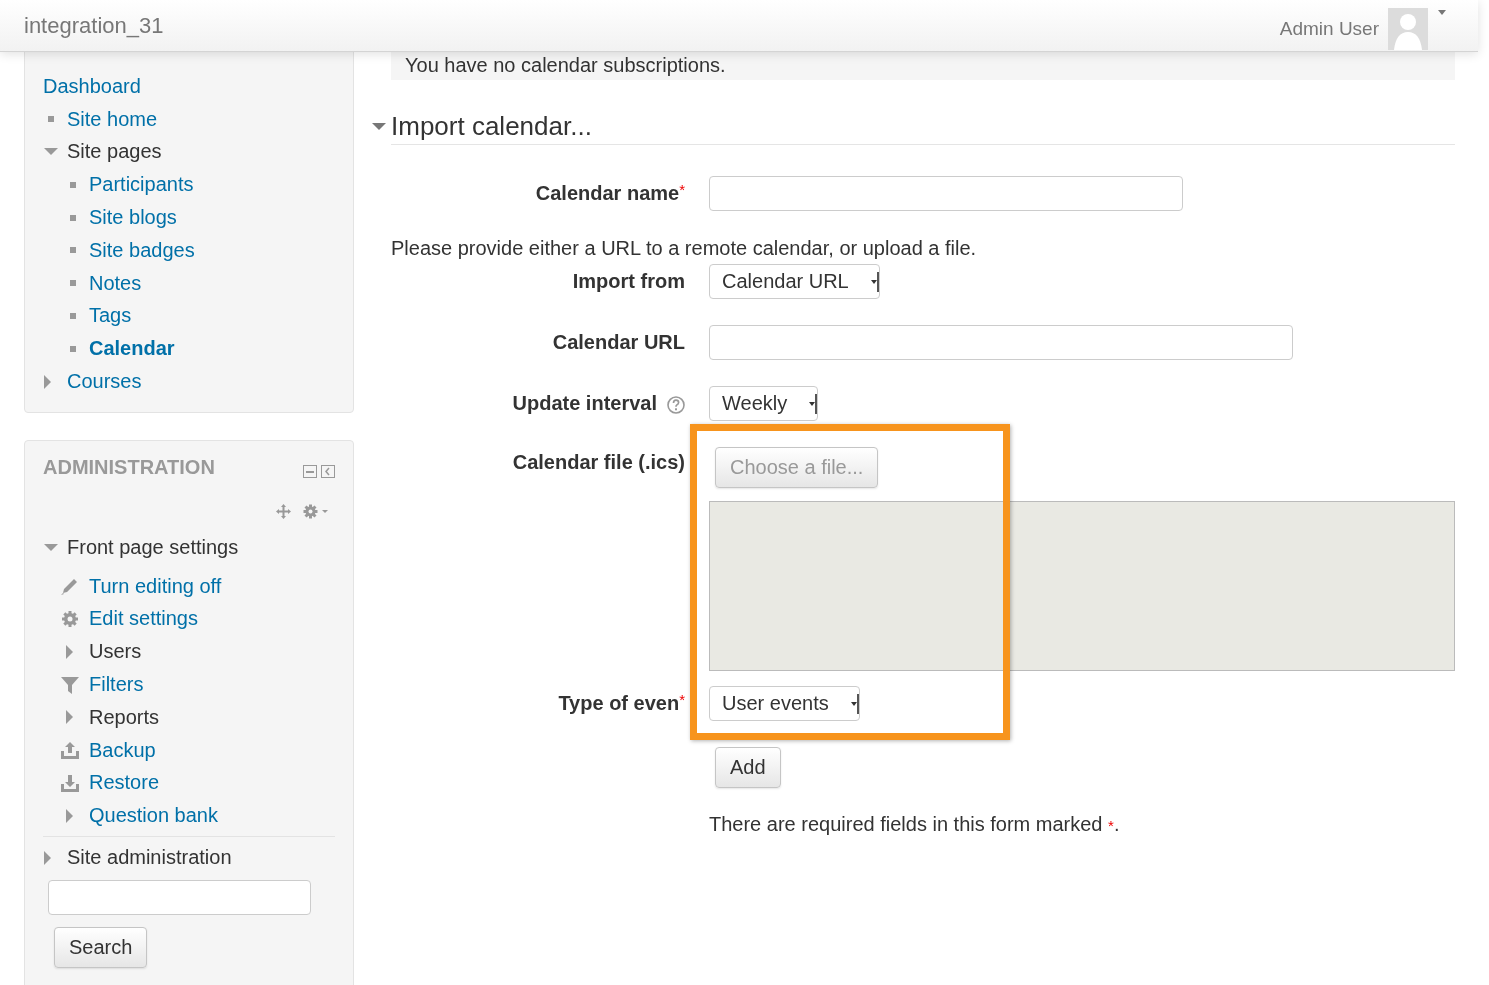 The height and width of the screenshot is (985, 1489). Describe the element at coordinates (124, 717) in the screenshot. I see `nav-item: Reports` at that location.